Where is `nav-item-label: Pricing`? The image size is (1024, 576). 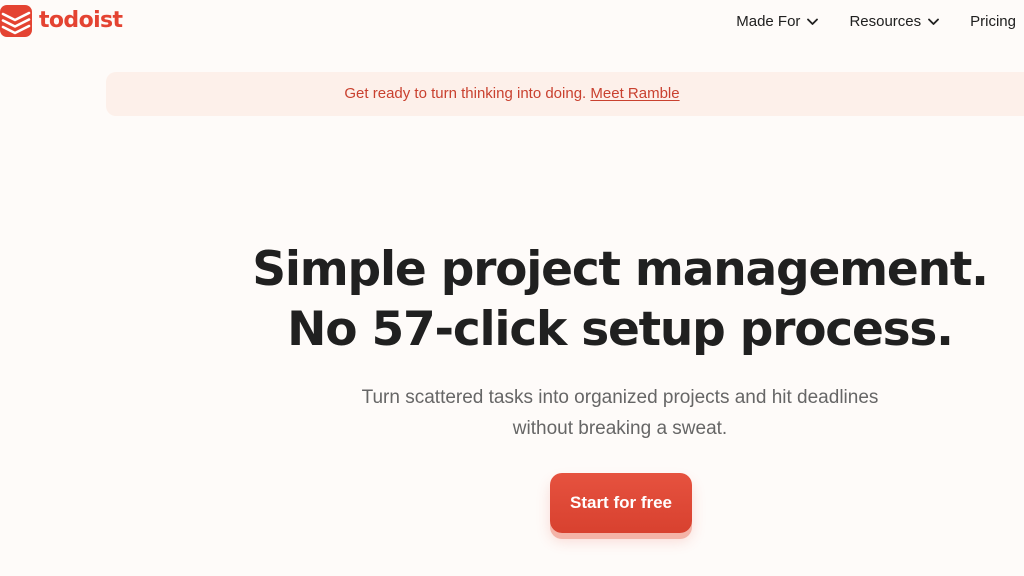
nav-item-label: Pricing is located at coordinates (993, 21).